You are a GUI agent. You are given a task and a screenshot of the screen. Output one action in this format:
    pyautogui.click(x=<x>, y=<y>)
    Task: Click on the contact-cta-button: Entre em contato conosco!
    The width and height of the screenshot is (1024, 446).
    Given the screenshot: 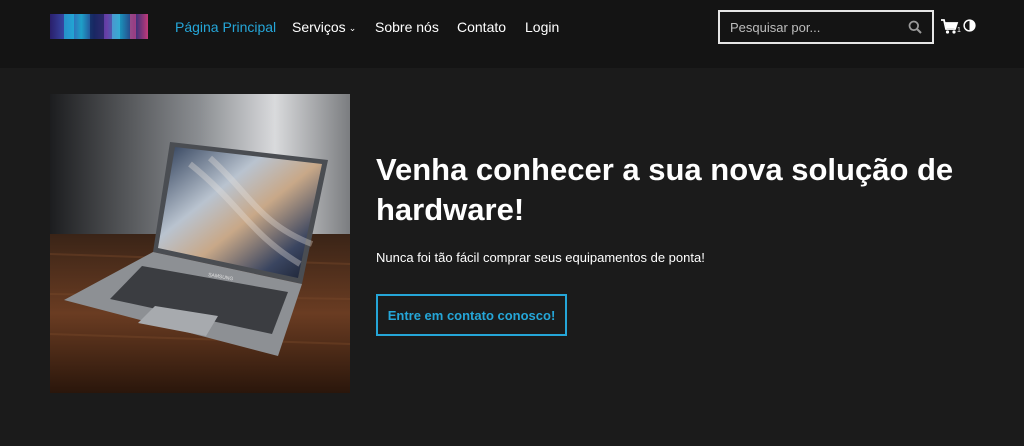 What is the action you would take?
    pyautogui.click(x=471, y=315)
    